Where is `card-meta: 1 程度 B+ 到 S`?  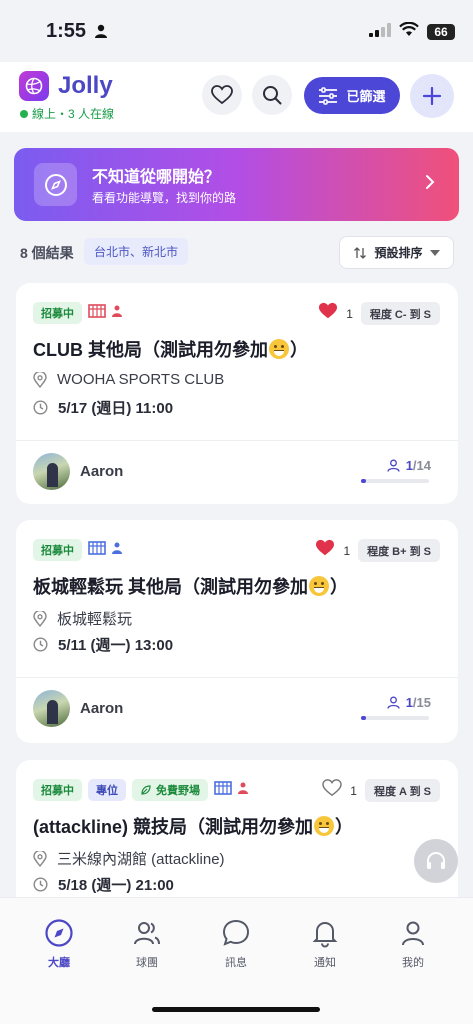 card-meta: 1 程度 B+ 到 S is located at coordinates (377, 550).